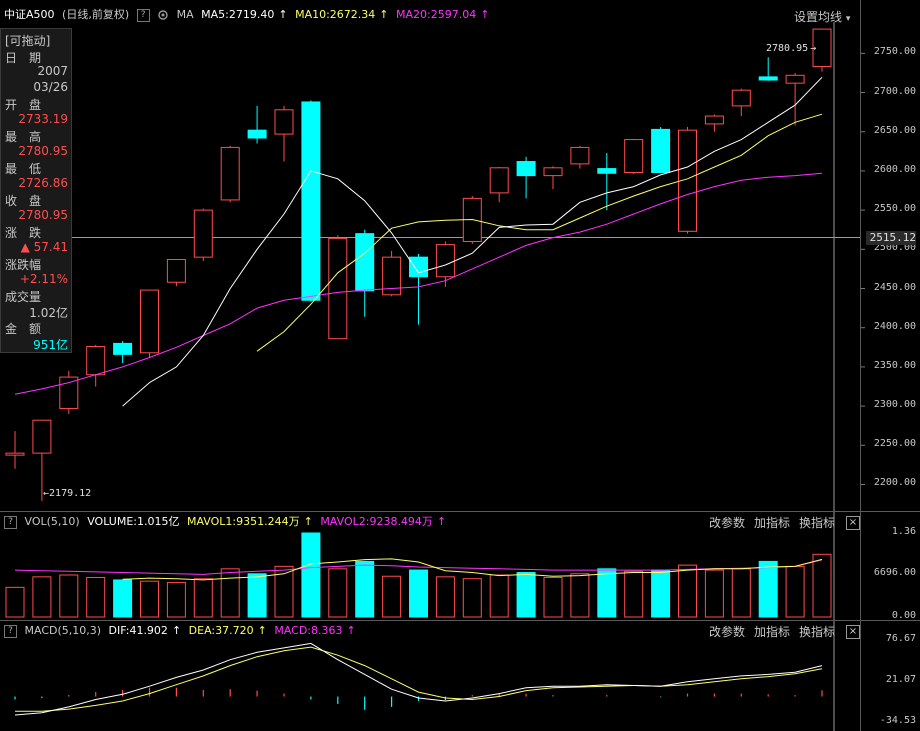 This screenshot has width=920, height=731. Describe the element at coordinates (308, 521) in the screenshot. I see `vol-mavol1-arrow: ↑` at that location.